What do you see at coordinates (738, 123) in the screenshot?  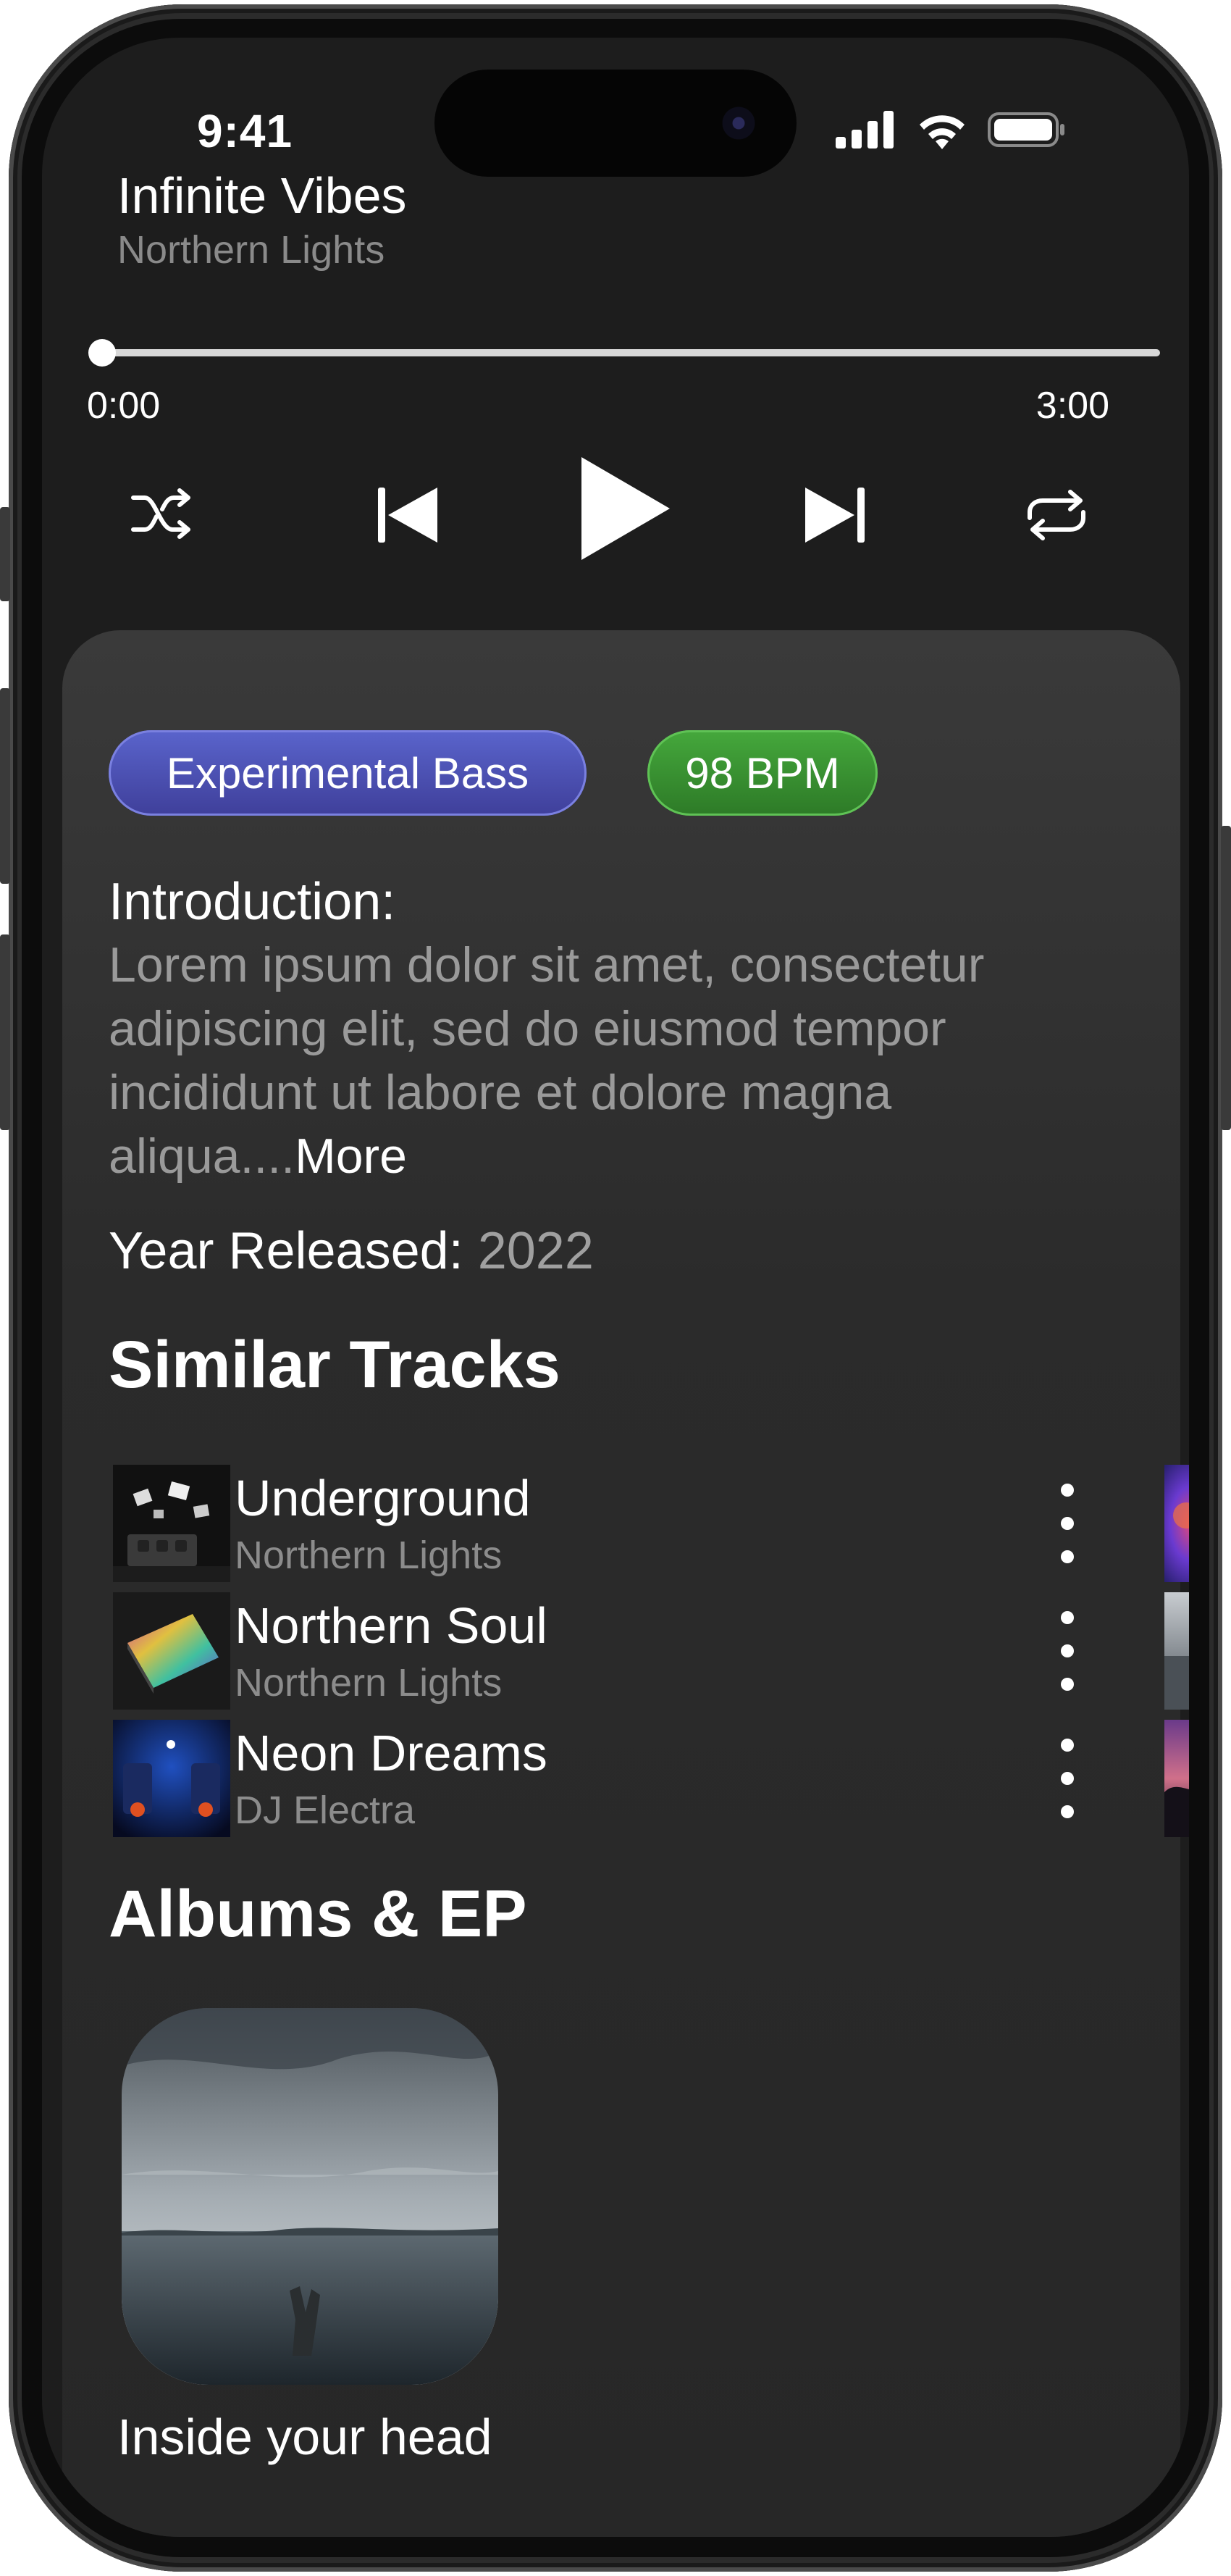 I see `camera-icon` at bounding box center [738, 123].